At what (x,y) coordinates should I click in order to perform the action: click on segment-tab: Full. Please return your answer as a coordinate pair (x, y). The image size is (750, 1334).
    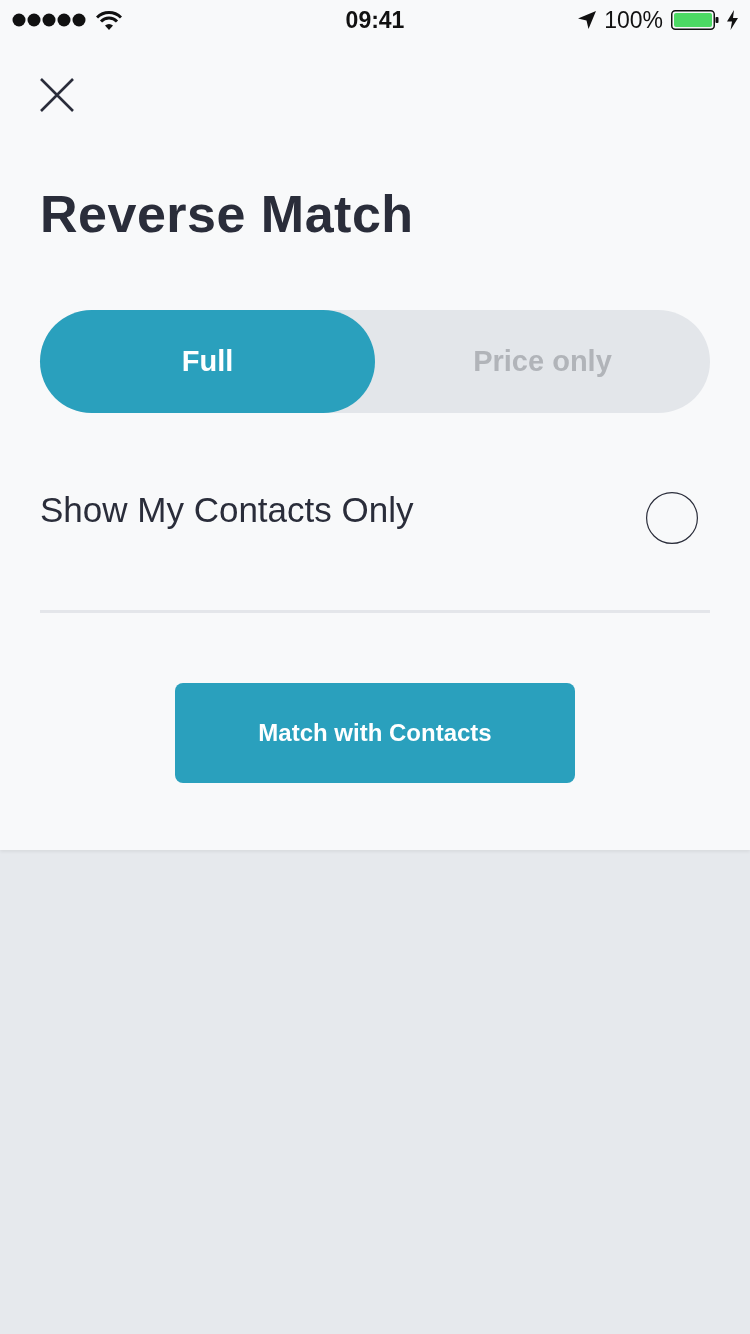
    Looking at the image, I should click on (207, 361).